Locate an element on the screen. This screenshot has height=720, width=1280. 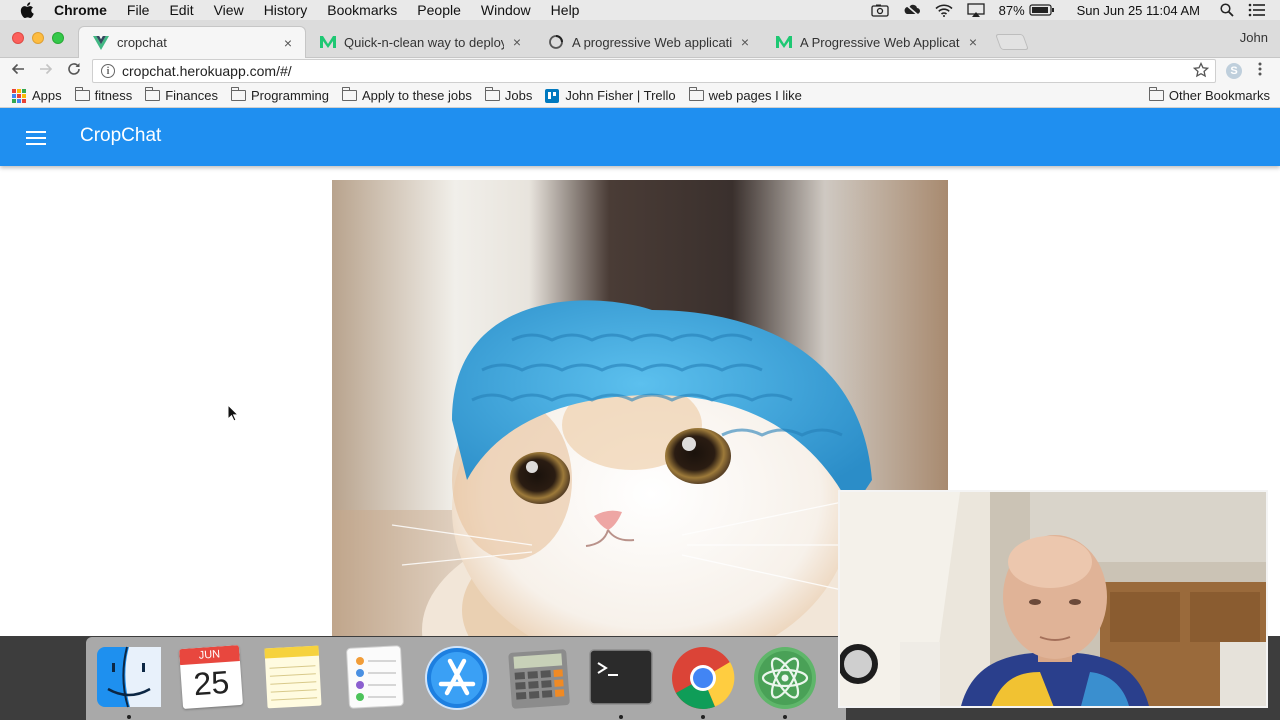
bookmark-label: Apps is located at coordinates (47, 95).